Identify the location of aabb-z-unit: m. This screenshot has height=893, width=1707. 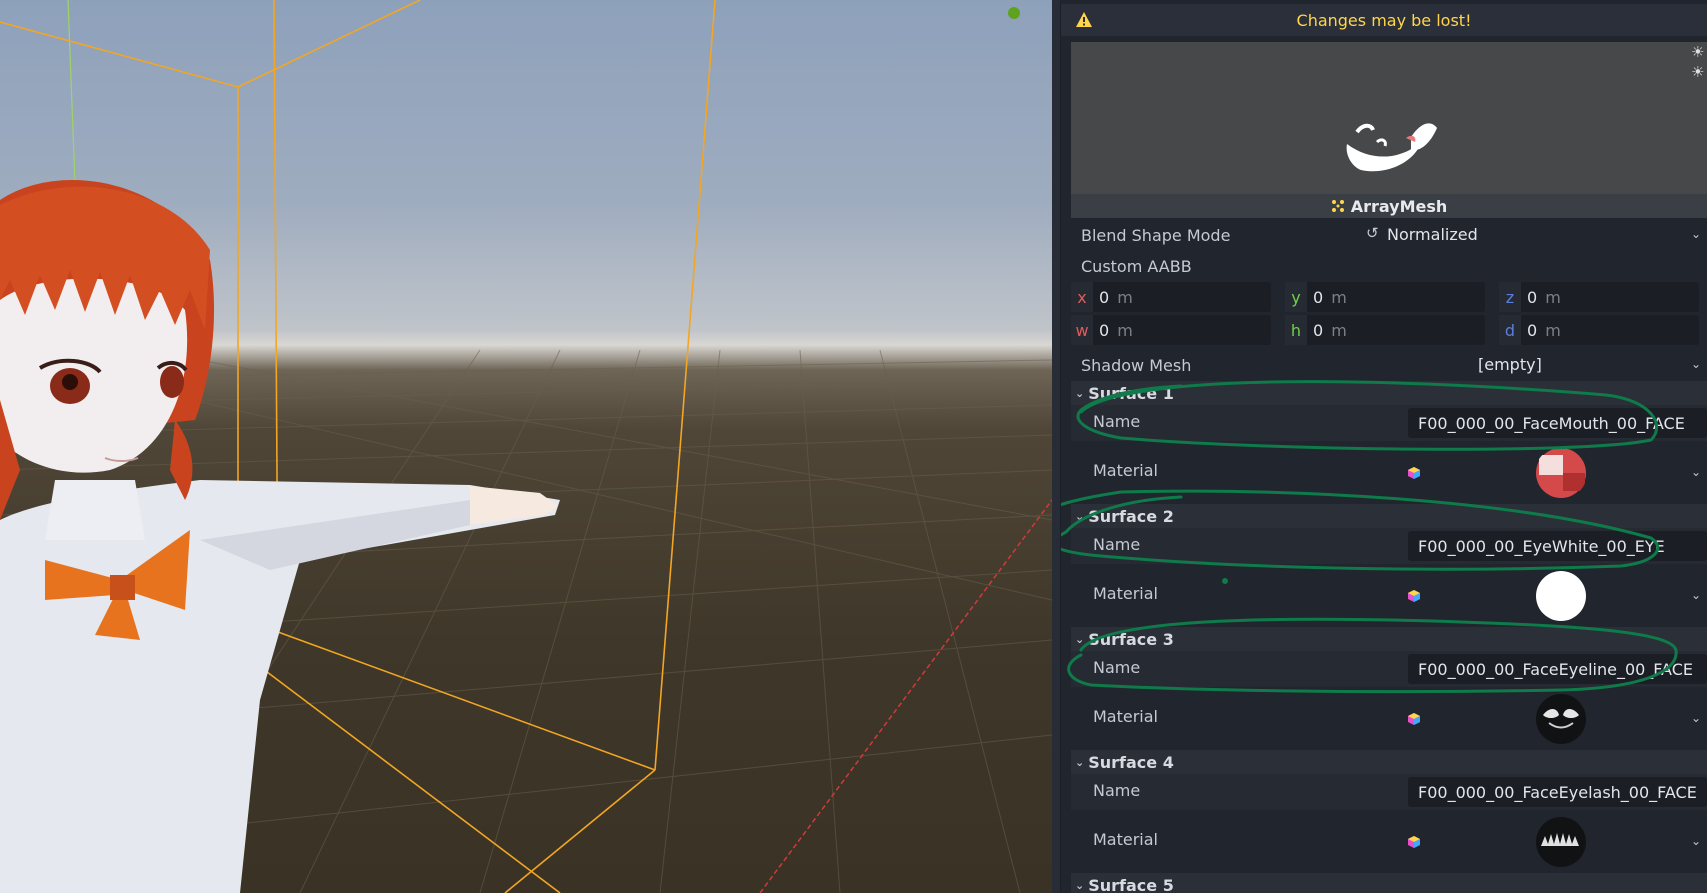
(1553, 297).